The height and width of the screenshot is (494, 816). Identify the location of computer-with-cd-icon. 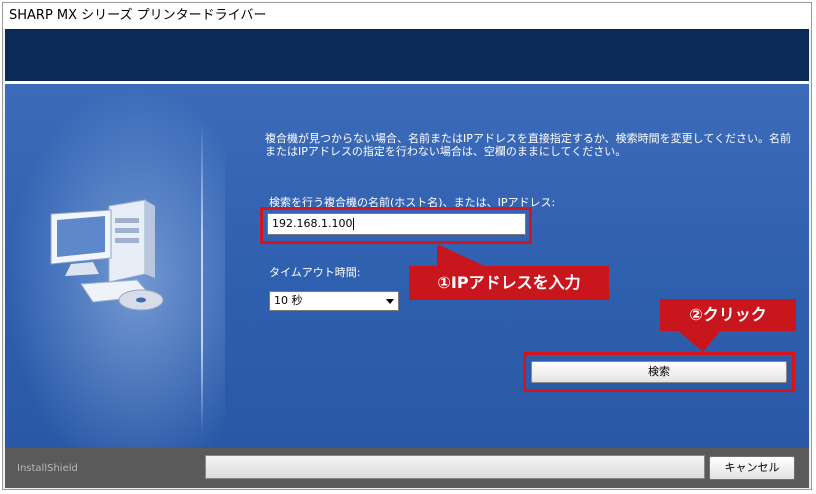
(106, 262).